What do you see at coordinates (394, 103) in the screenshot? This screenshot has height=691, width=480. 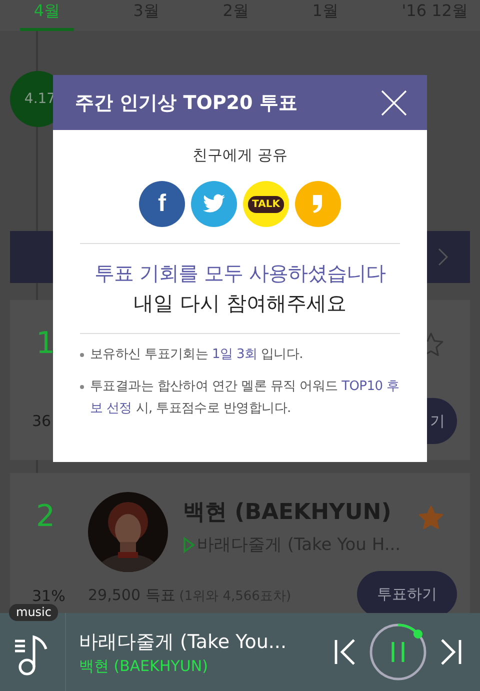 I see `close-icon` at bounding box center [394, 103].